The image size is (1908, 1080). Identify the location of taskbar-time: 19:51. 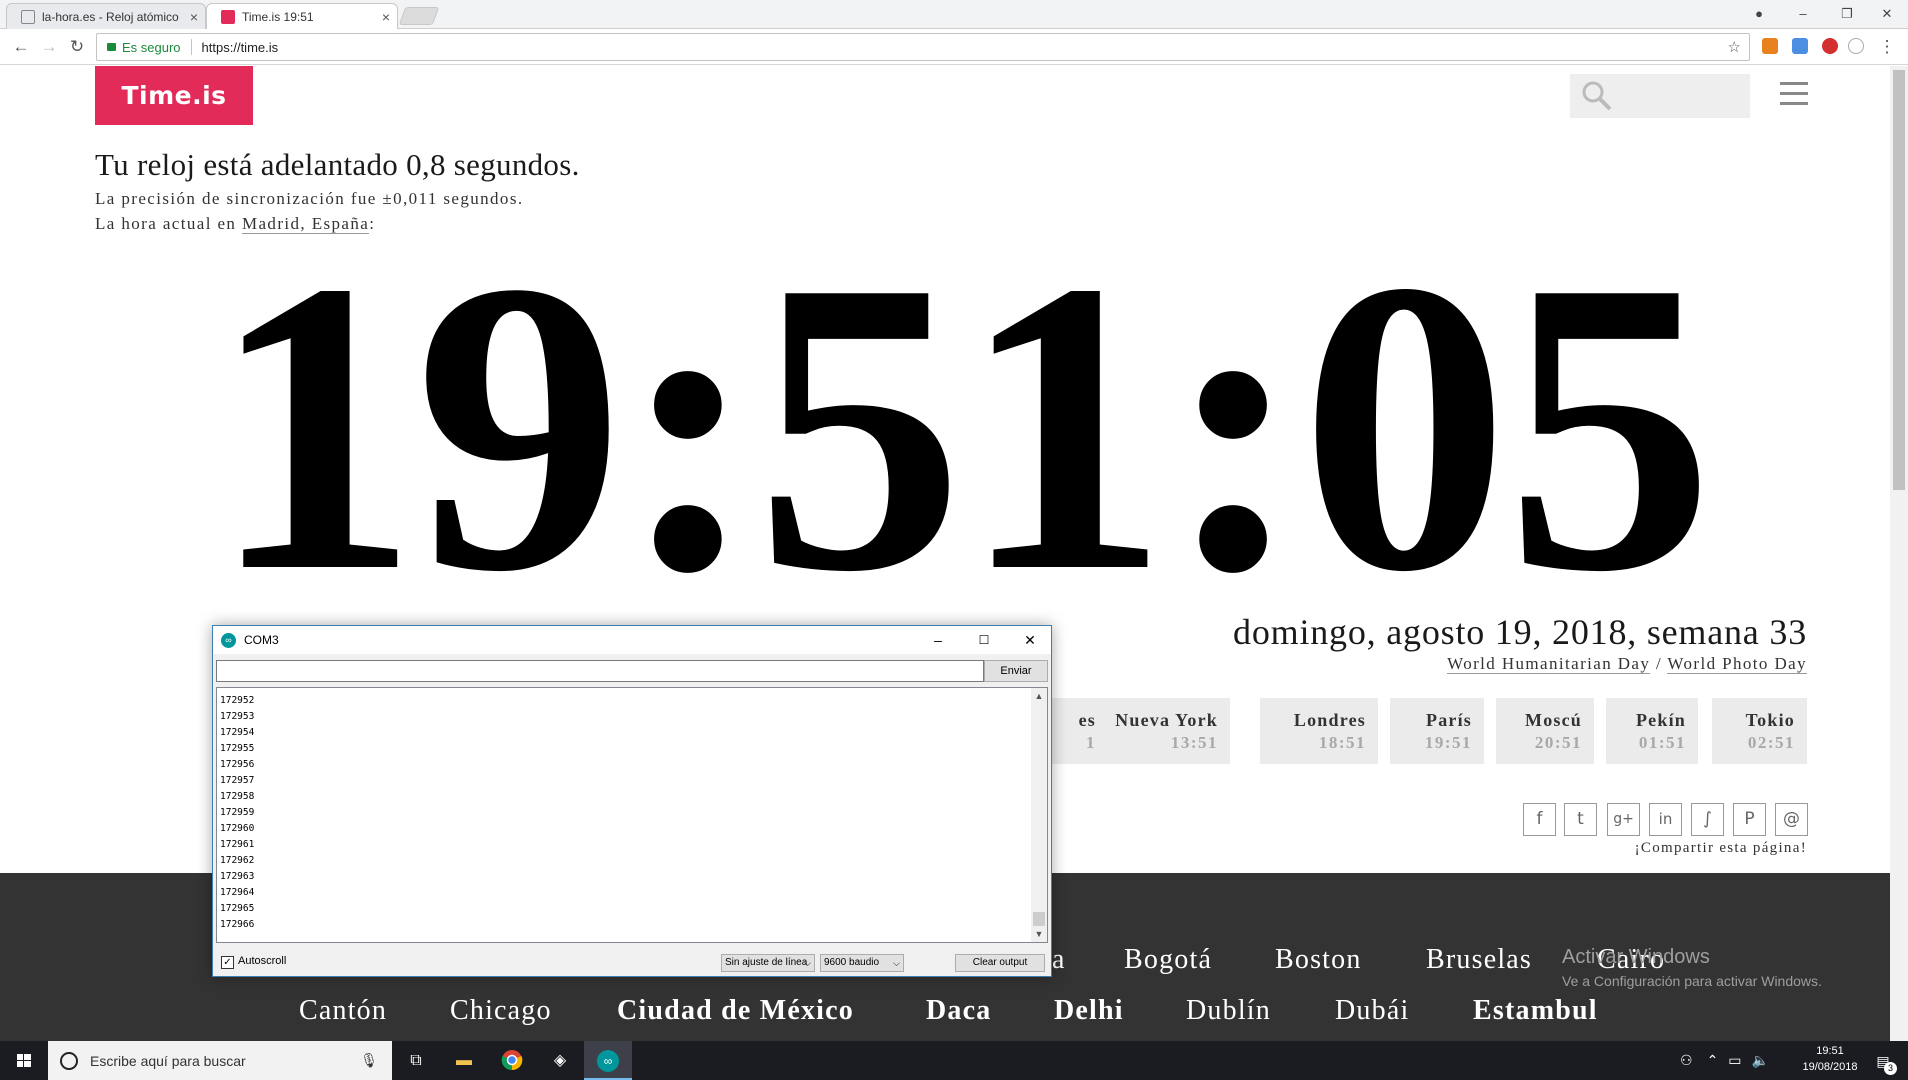
(1830, 1051).